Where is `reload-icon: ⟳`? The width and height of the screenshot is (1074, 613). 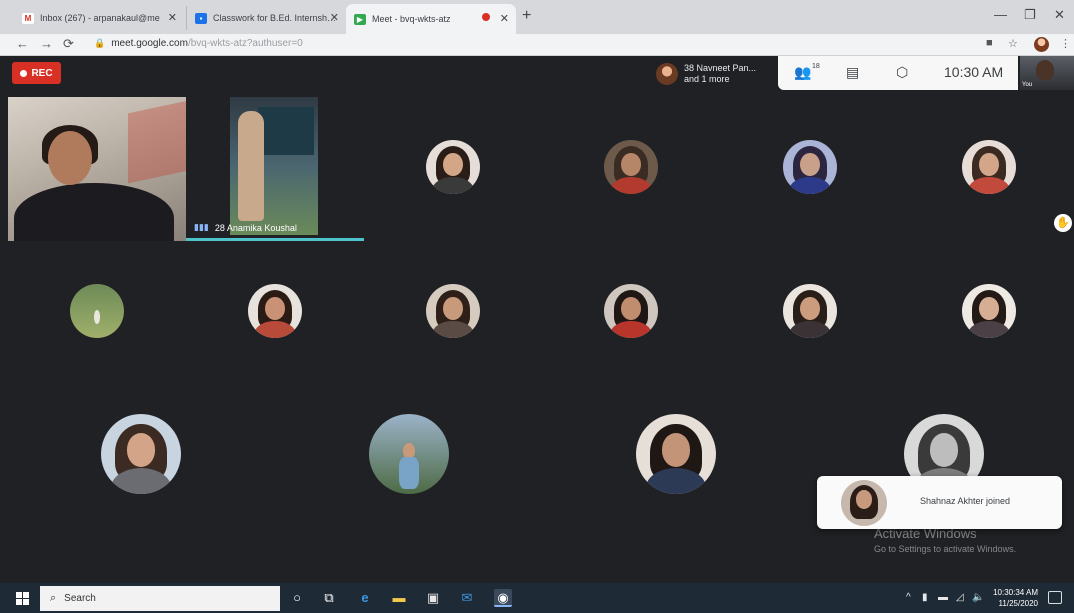
reload-icon: ⟳ is located at coordinates (68, 44).